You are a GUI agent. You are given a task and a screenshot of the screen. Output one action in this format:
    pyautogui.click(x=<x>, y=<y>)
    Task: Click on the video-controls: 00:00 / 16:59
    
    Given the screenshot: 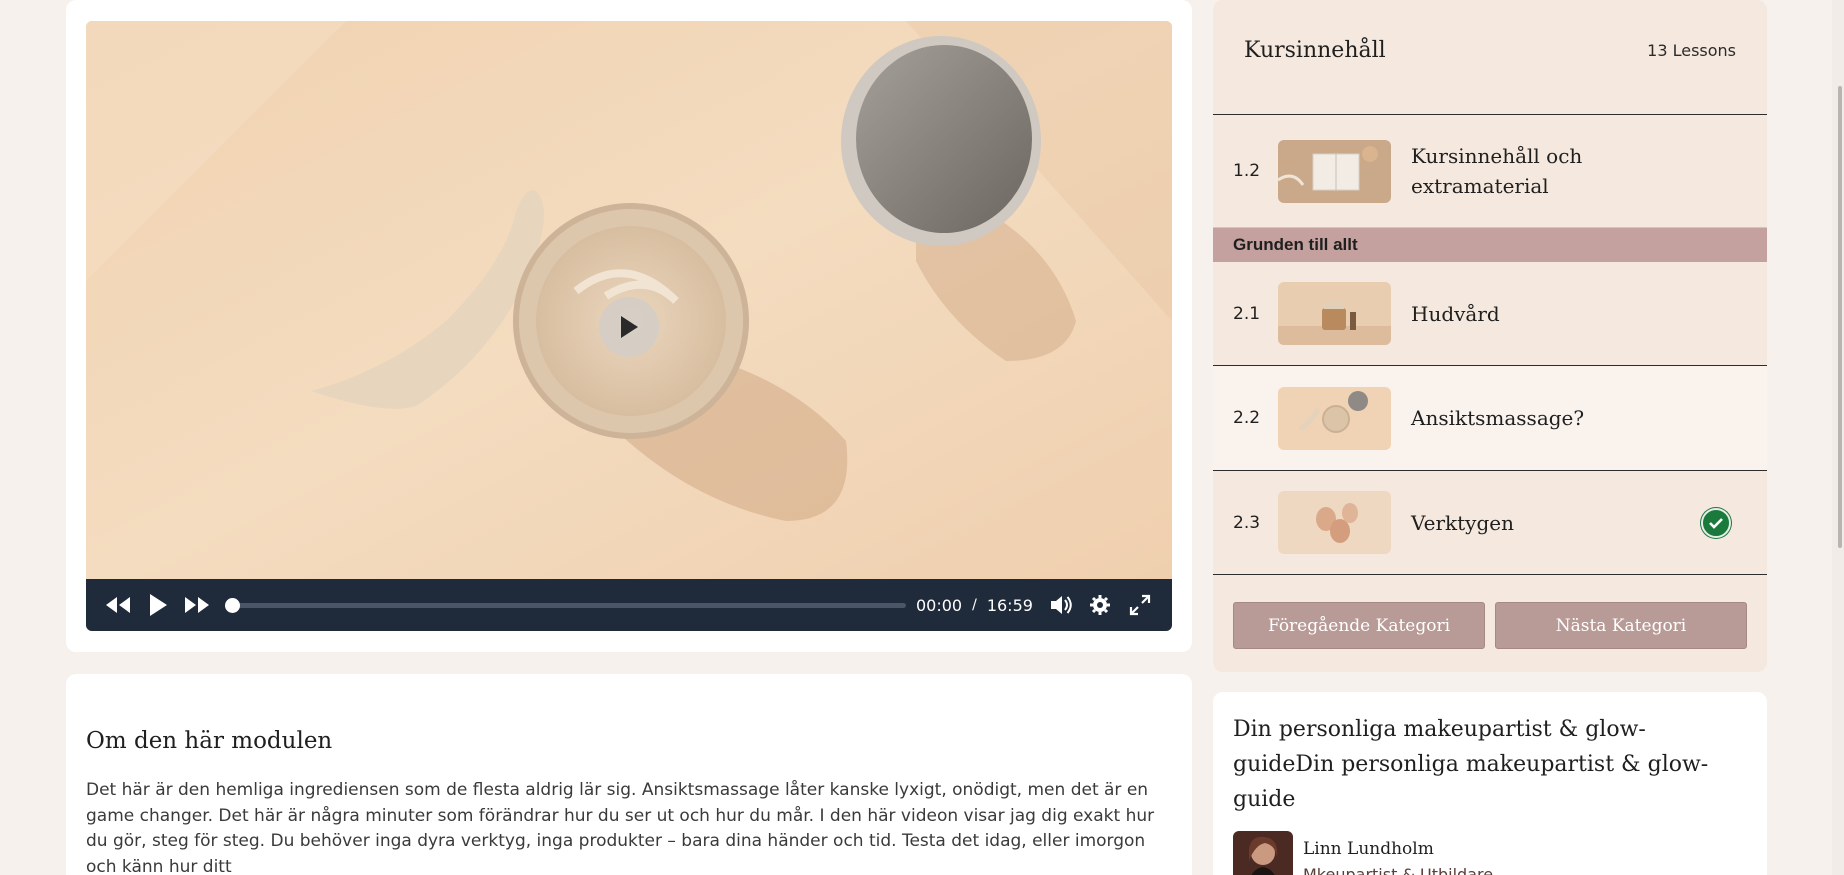 What is the action you would take?
    pyautogui.click(x=629, y=605)
    